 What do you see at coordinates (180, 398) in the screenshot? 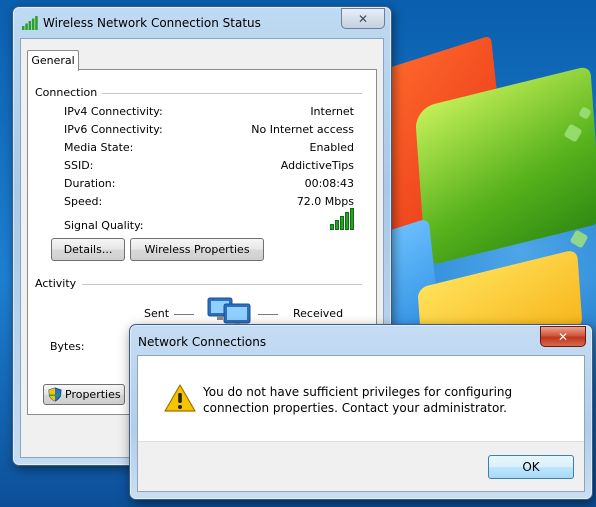
I see `warning-icon` at bounding box center [180, 398].